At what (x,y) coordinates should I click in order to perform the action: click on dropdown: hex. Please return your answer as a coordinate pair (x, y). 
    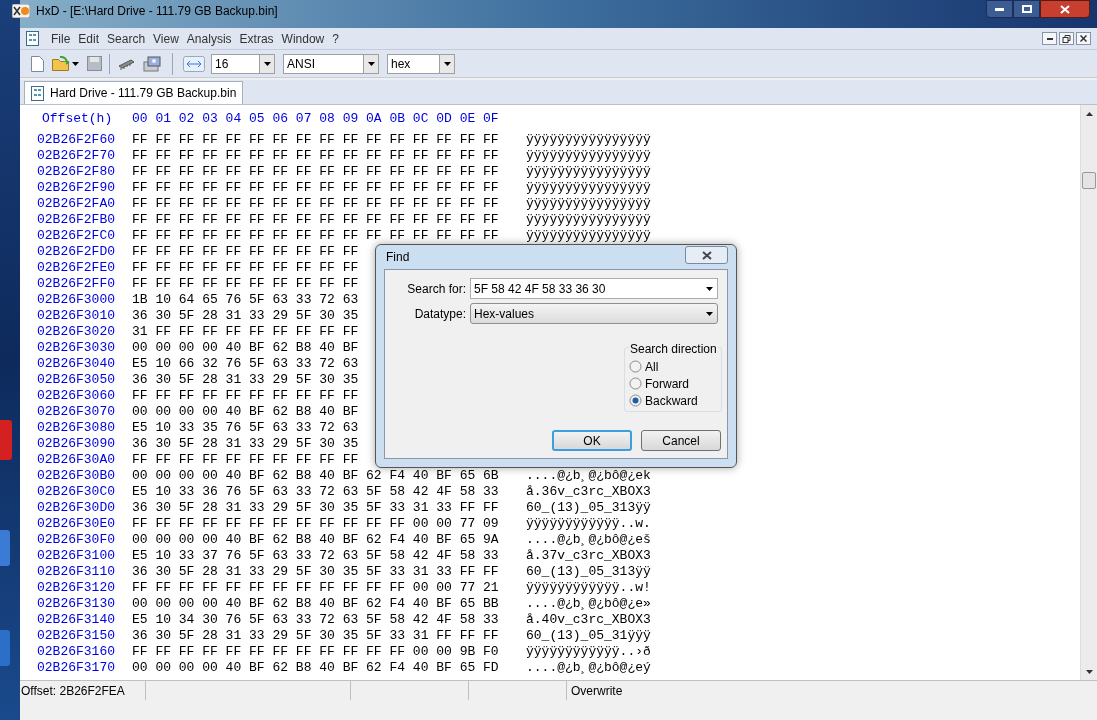
    Looking at the image, I should click on (421, 63).